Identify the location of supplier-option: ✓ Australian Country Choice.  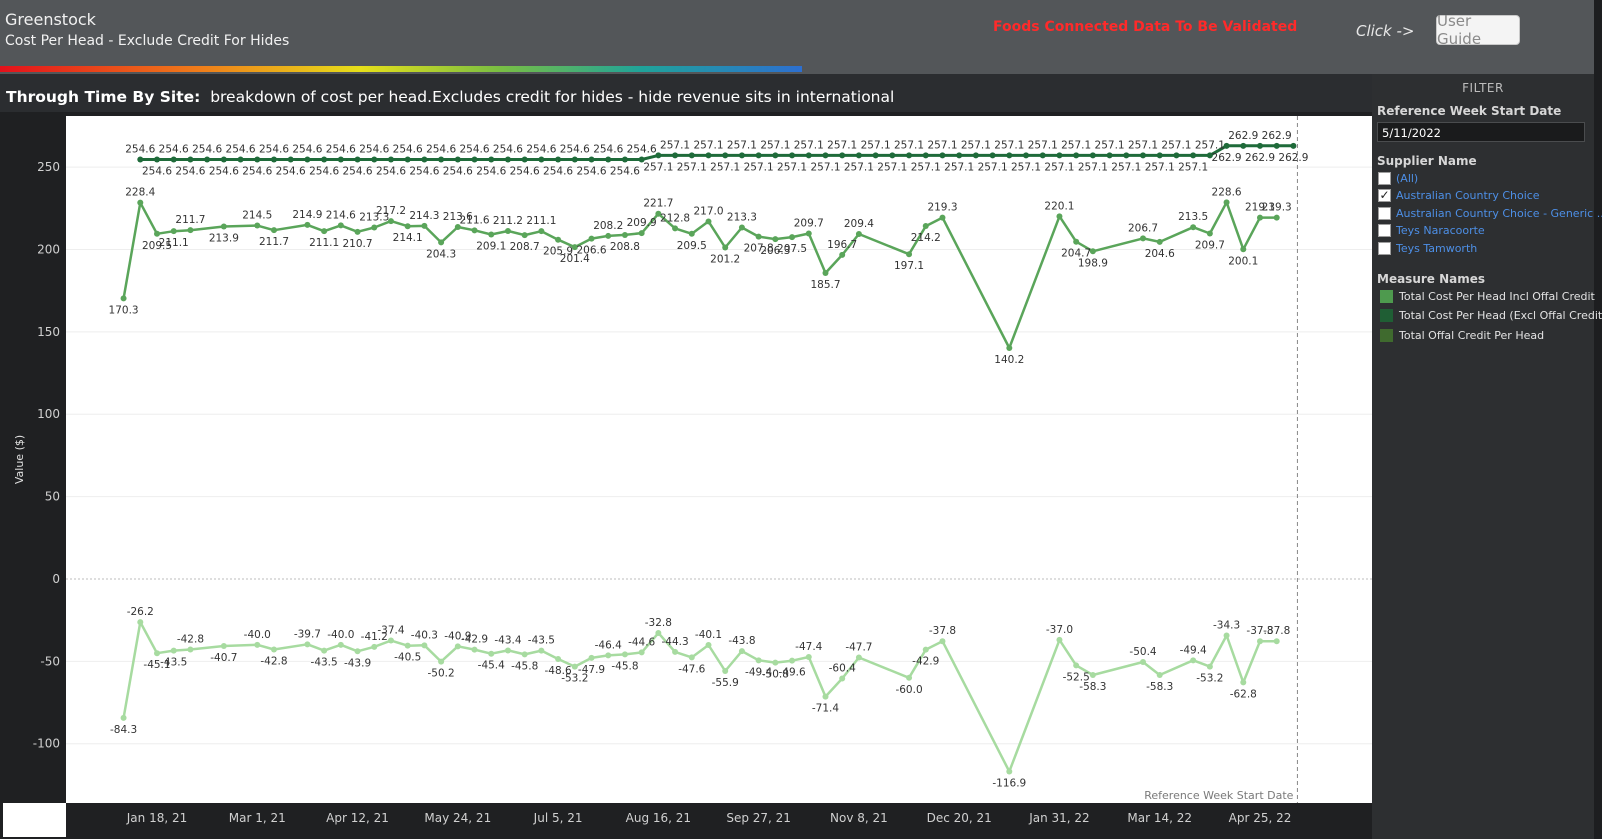
(1459, 196).